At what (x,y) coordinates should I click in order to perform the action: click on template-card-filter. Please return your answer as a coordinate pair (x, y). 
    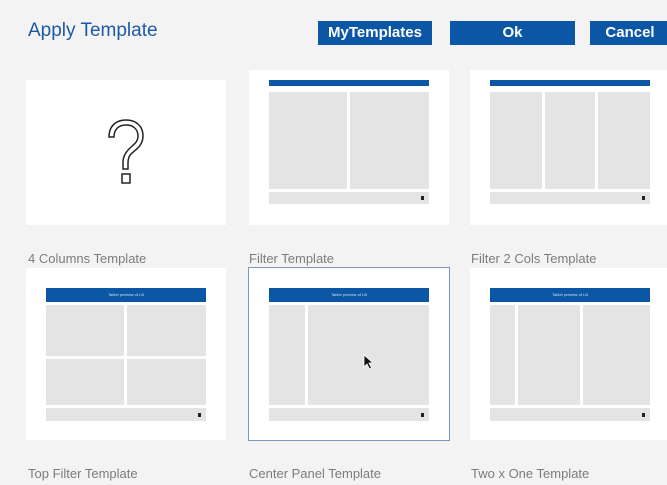
    Looking at the image, I should click on (349, 147).